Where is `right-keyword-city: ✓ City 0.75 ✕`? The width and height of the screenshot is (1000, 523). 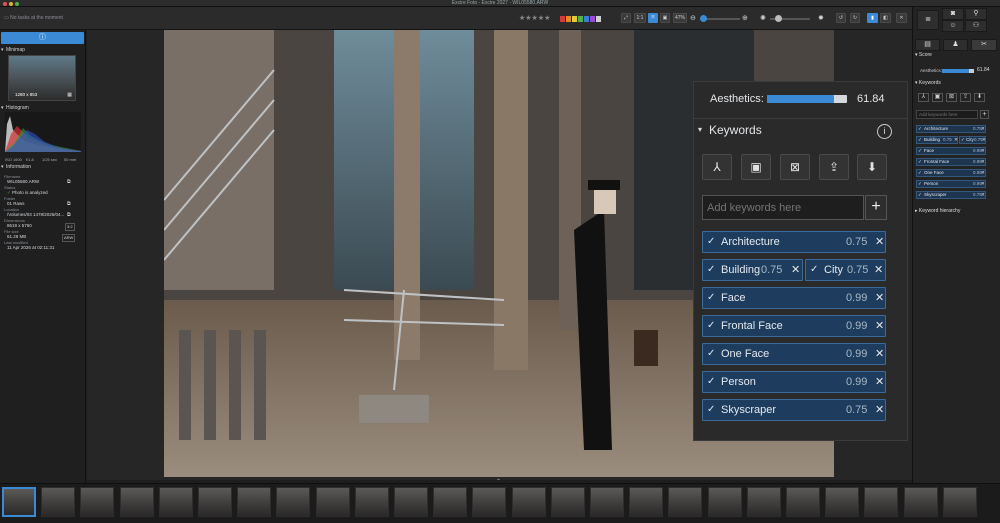
right-keyword-city: ✓ City 0.75 ✕ is located at coordinates (972, 140).